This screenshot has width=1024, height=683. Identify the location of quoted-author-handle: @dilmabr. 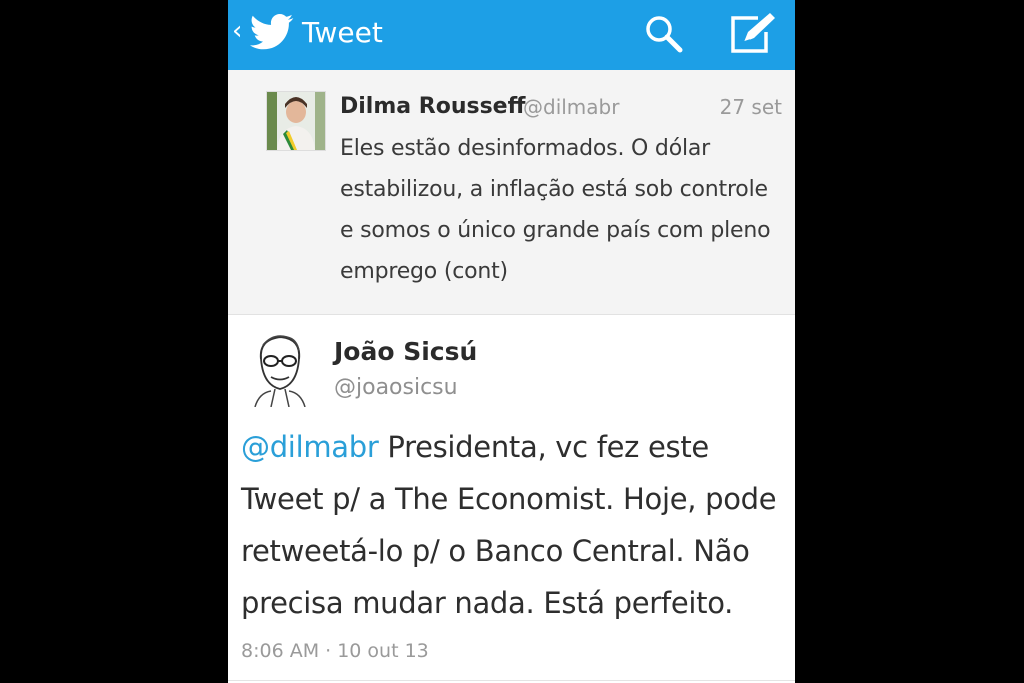
(571, 107).